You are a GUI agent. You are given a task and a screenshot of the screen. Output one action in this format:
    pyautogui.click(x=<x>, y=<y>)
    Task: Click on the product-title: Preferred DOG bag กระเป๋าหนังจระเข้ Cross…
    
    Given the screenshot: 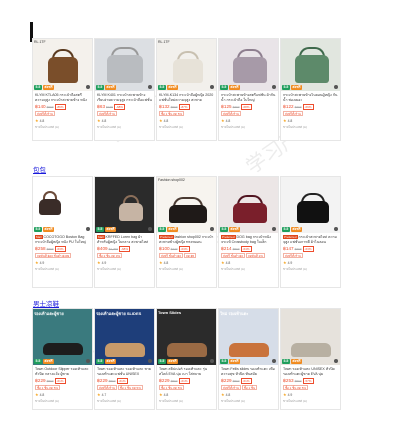 What is the action you would take?
    pyautogui.click(x=248, y=240)
    